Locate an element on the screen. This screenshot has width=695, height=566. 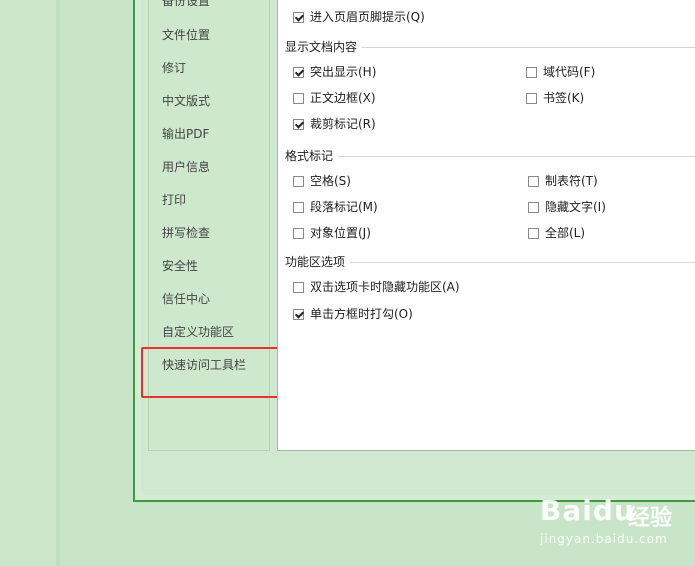
watermark-cn-text: 经验 is located at coordinates (650, 518).